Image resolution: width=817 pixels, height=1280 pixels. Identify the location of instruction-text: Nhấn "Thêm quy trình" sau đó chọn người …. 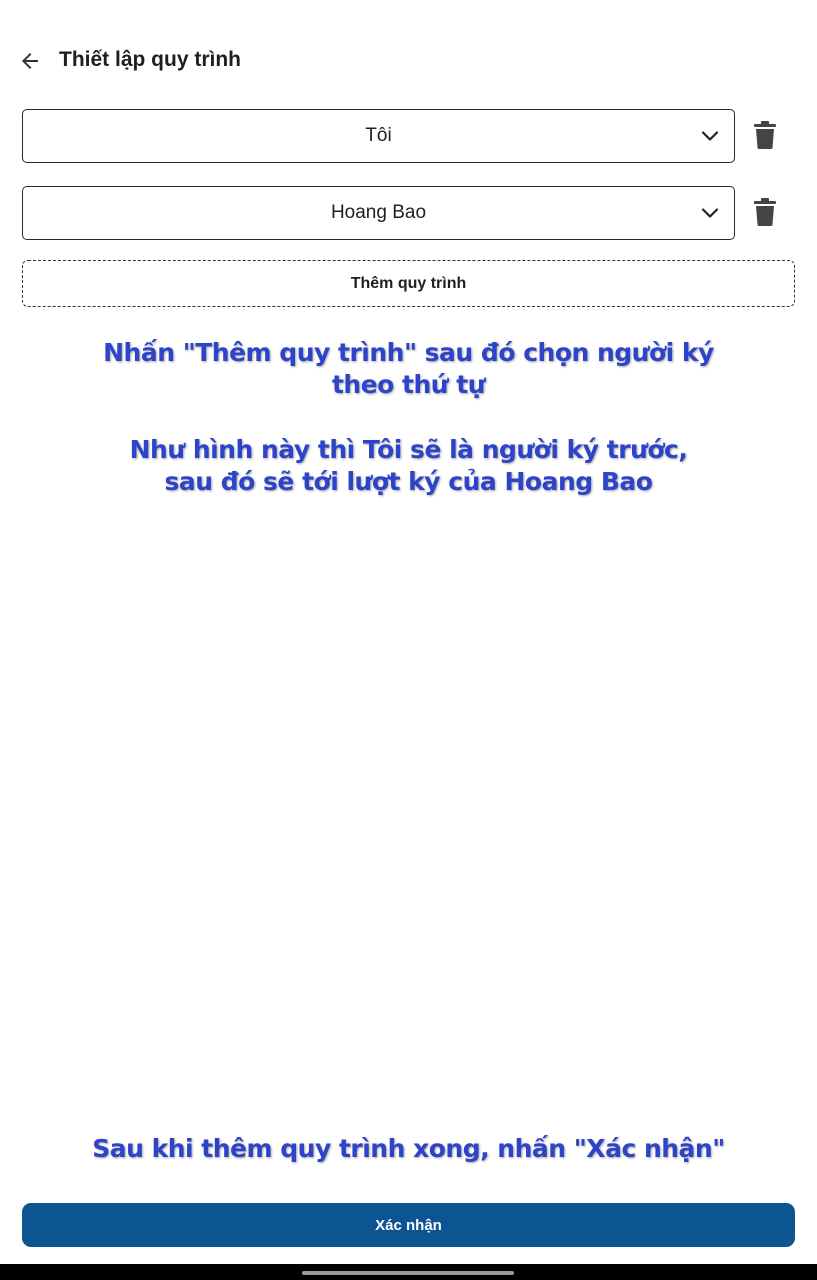
(408, 352).